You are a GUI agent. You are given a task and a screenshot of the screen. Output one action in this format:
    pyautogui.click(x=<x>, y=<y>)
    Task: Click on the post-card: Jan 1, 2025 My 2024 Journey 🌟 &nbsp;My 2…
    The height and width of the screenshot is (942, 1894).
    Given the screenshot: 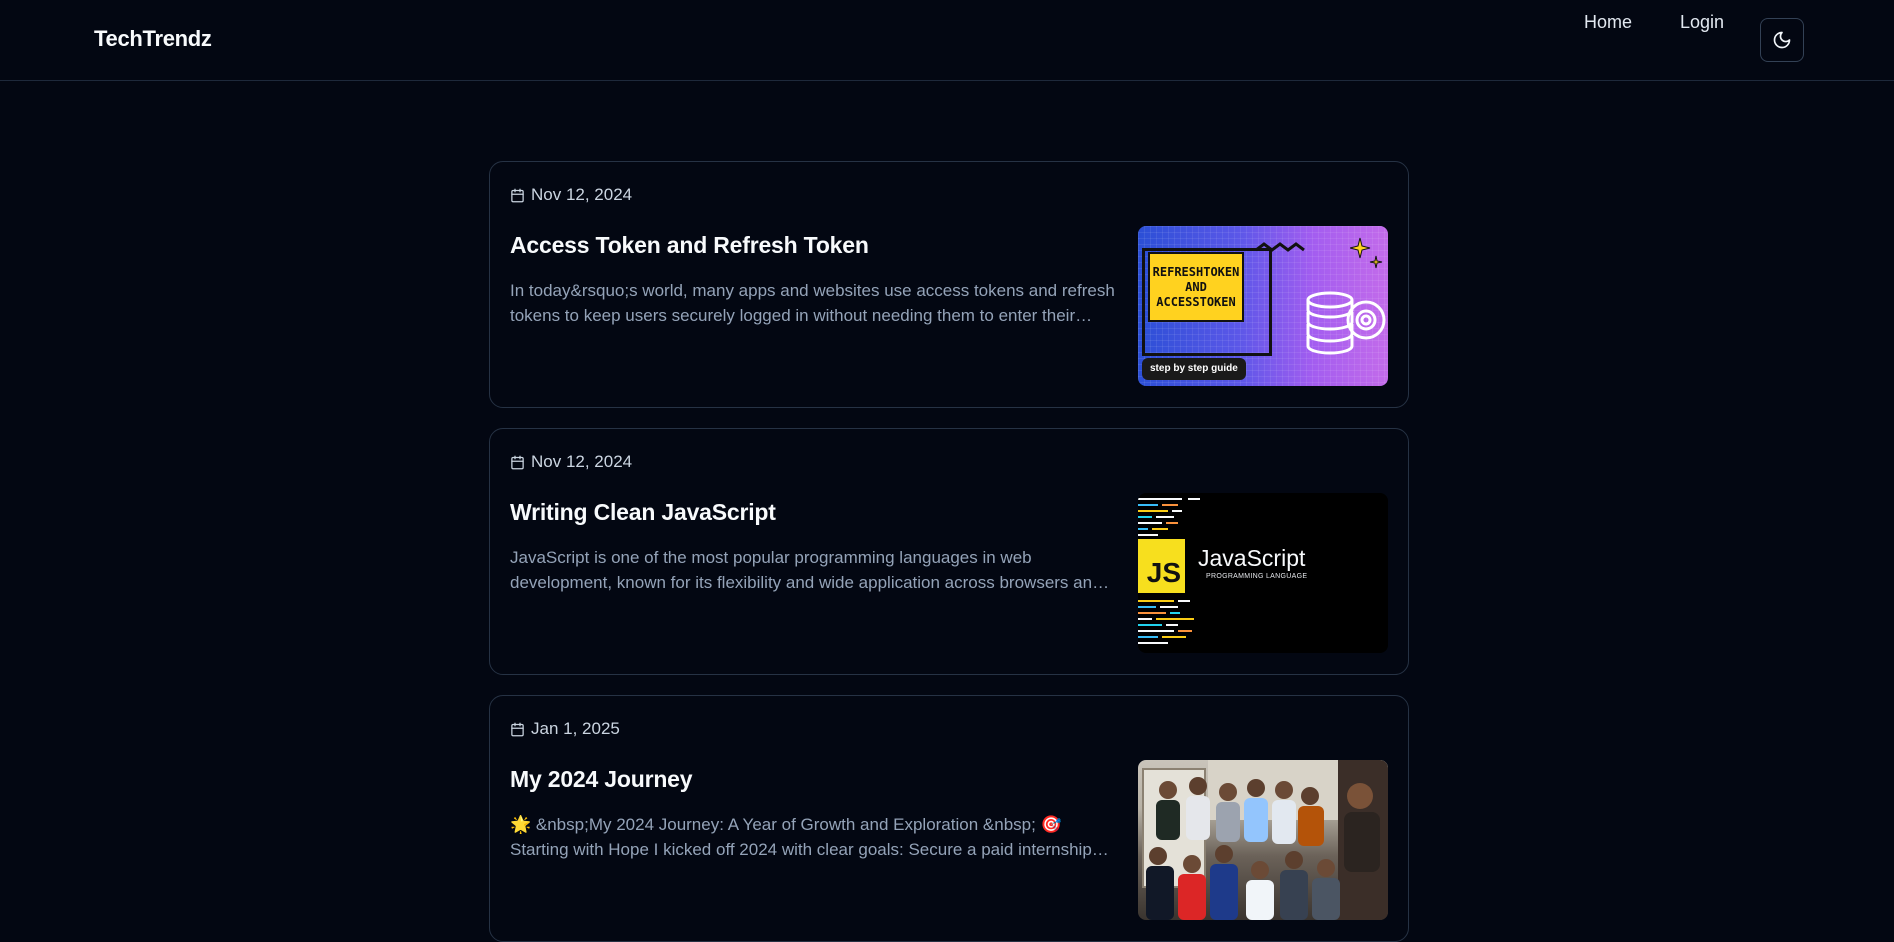 What is the action you would take?
    pyautogui.click(x=949, y=818)
    